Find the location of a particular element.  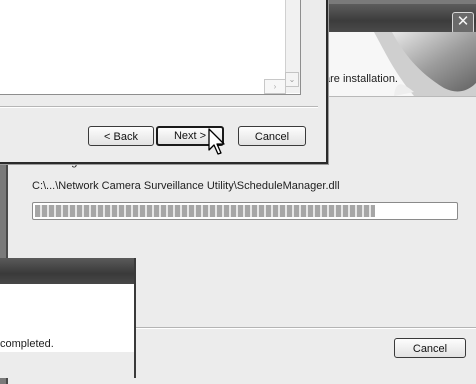

wizard-divider is located at coordinates (159, 107).